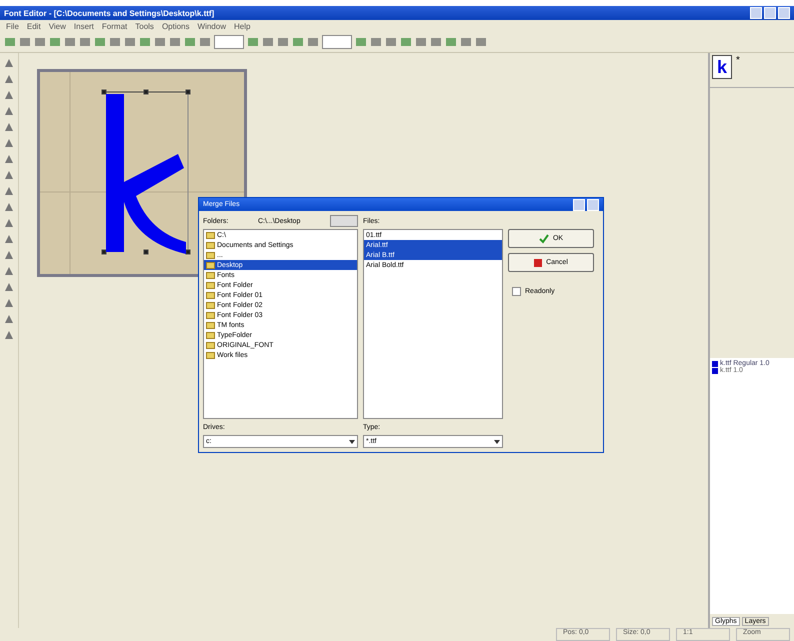 The height and width of the screenshot is (641, 794). I want to click on window-title: Font Editor - [C:\Documents and Settings\Desktop\k.ttf], so click(110, 13).